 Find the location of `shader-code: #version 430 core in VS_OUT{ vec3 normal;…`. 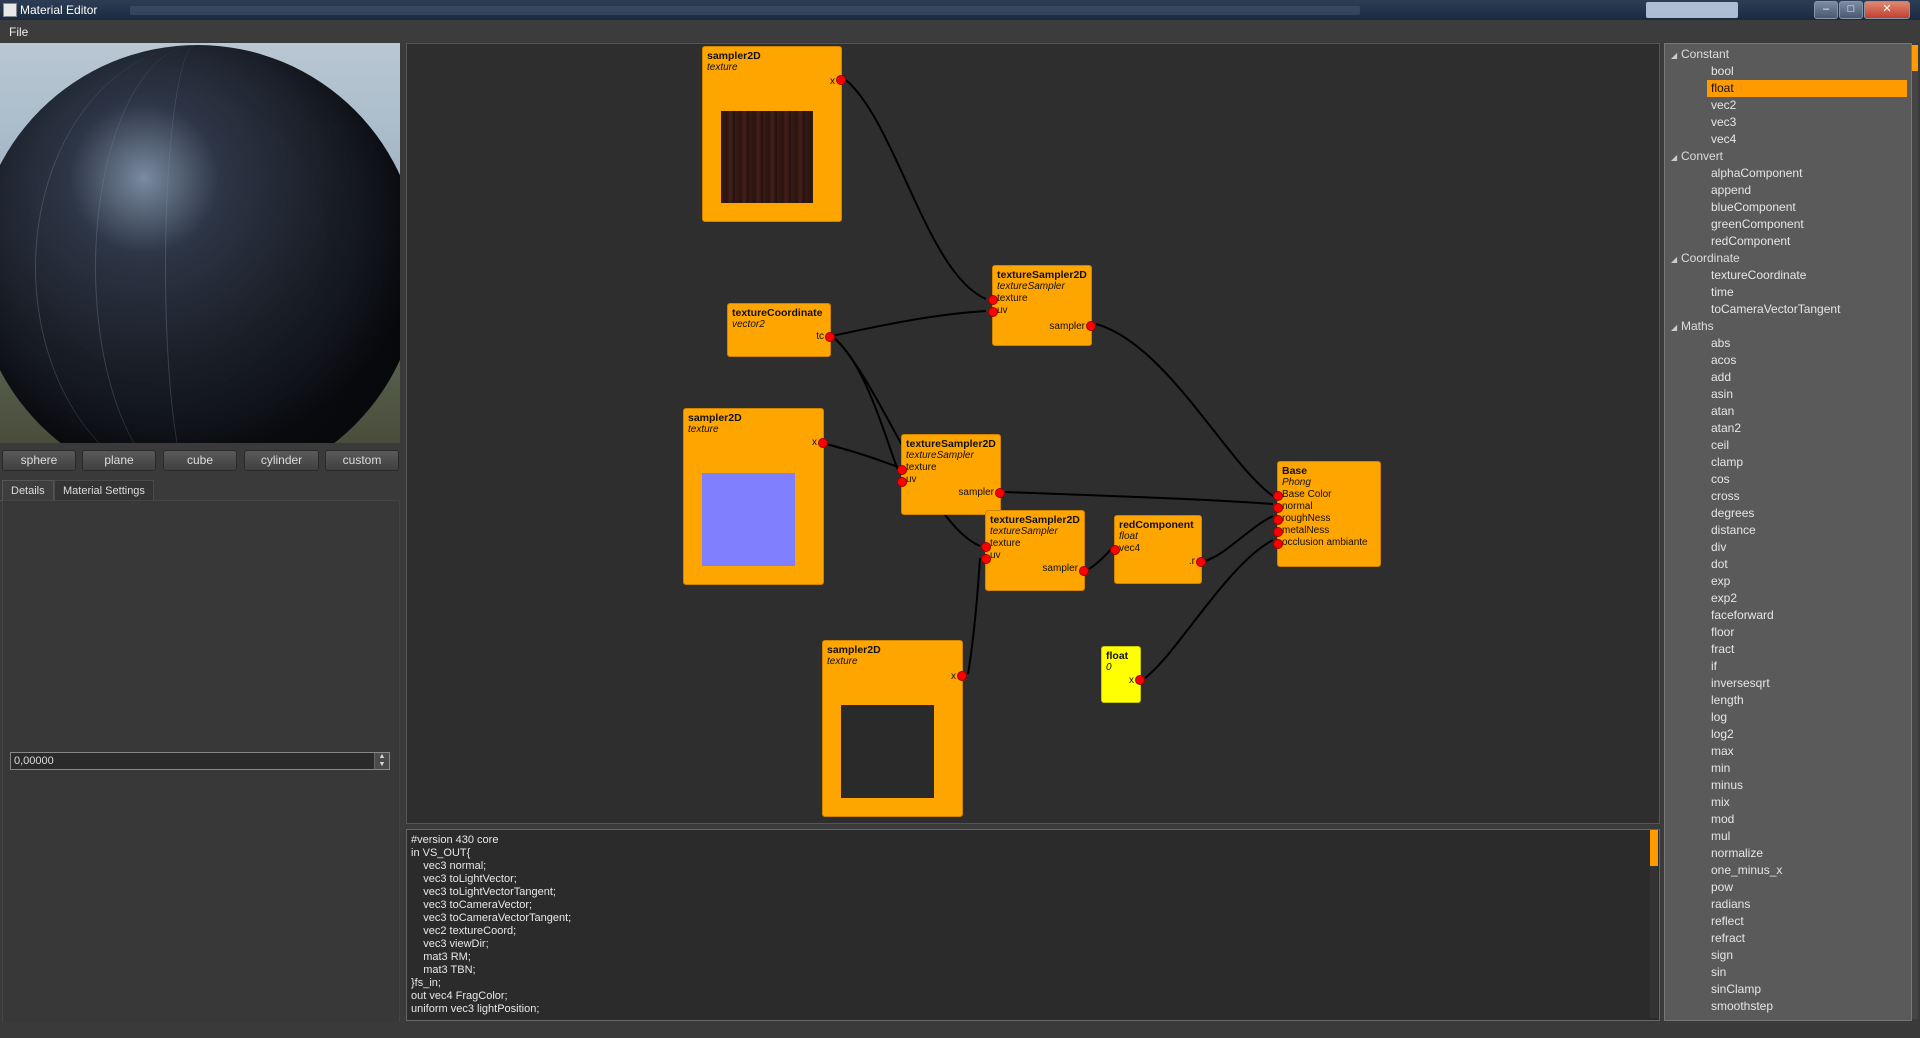

shader-code: #version 430 core in VS_OUT{ vec3 normal;… is located at coordinates (491, 925).